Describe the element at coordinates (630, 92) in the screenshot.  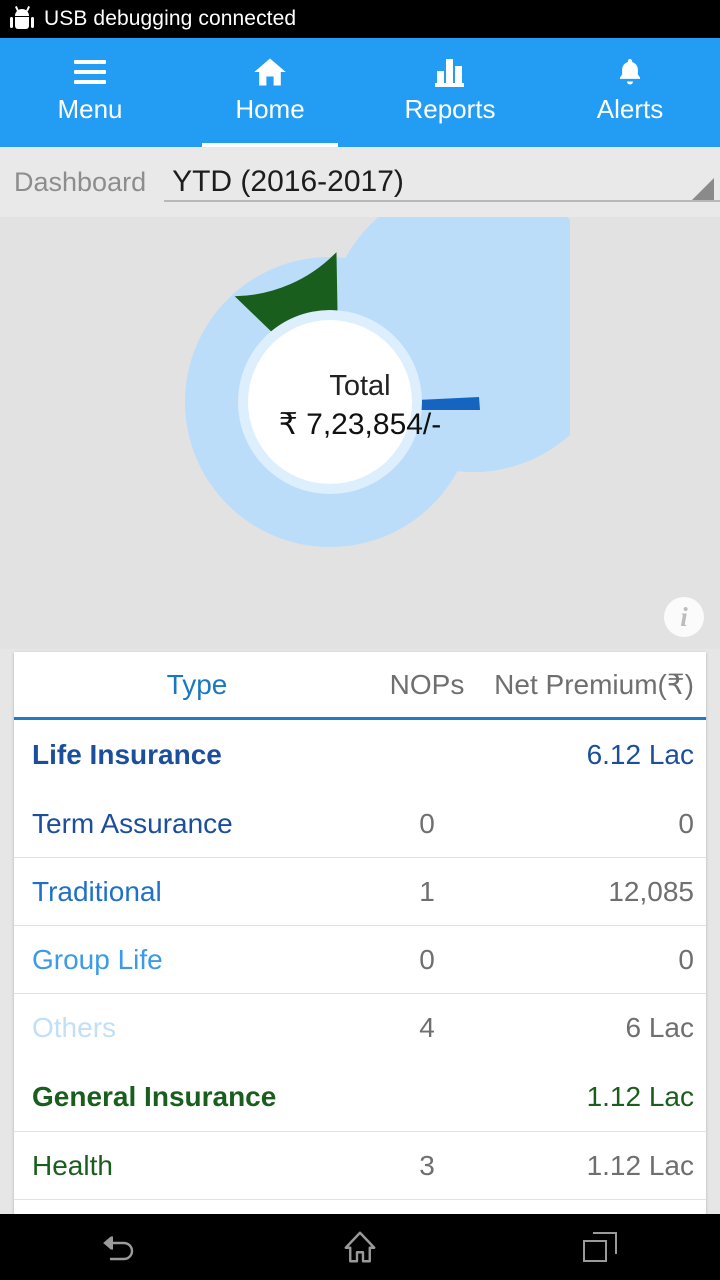
I see `tab-alerts: Alerts` at that location.